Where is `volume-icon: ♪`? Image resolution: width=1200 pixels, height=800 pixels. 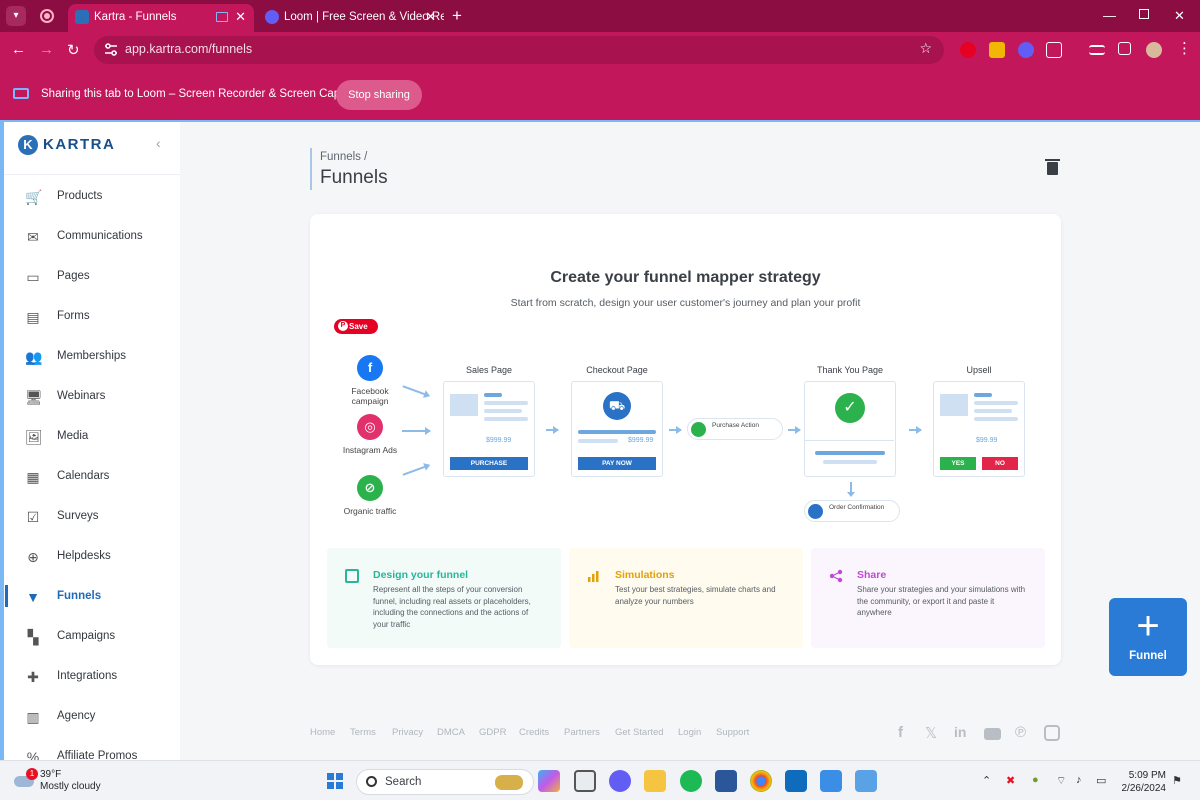 volume-icon: ♪ is located at coordinates (1079, 780).